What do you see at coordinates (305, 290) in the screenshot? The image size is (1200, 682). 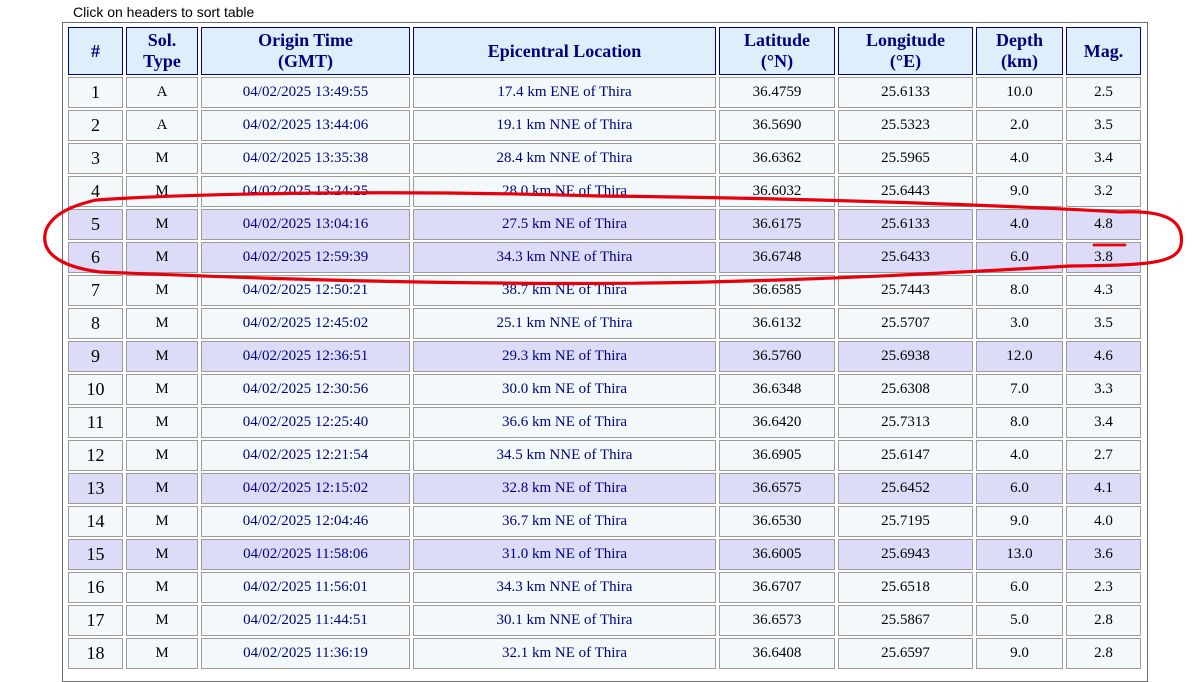 I see `cell-origin-time: 04/02/2025 12:50:21` at bounding box center [305, 290].